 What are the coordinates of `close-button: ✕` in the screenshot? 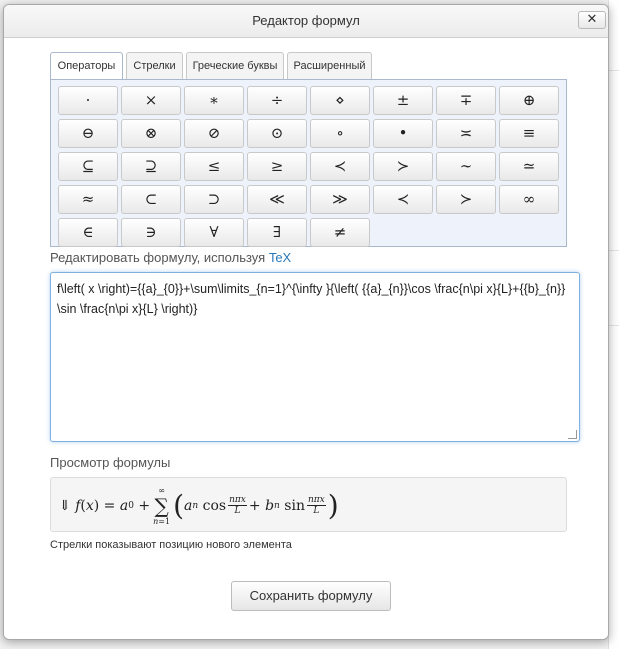 It's located at (592, 20).